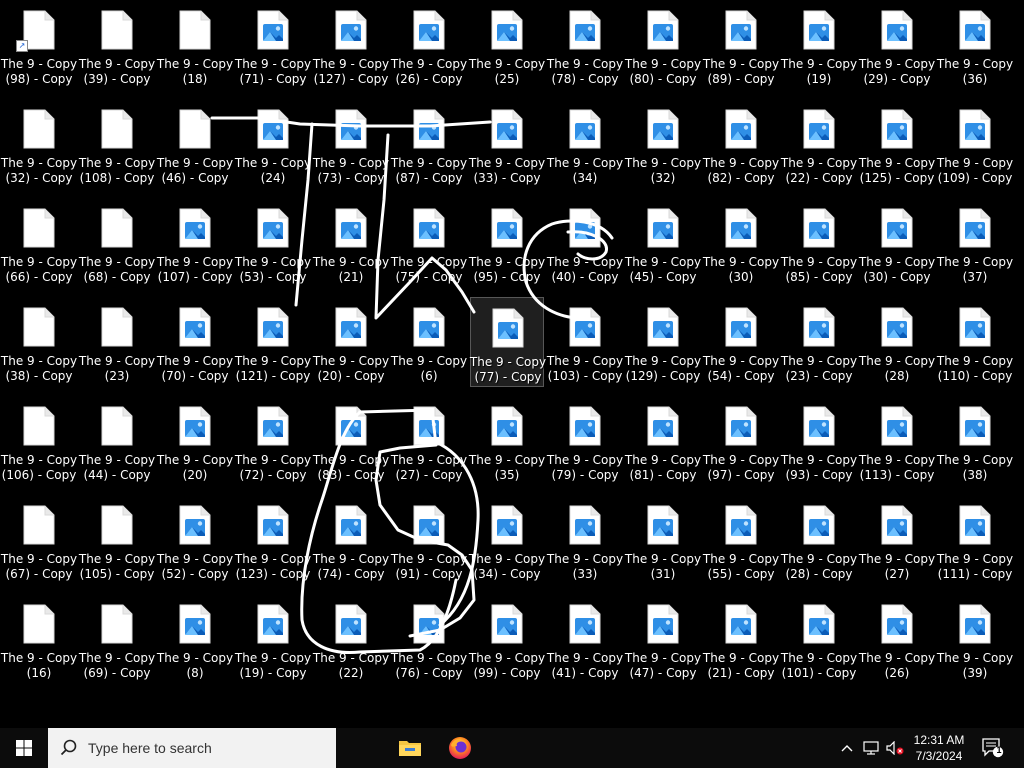 The image size is (1024, 768). I want to click on desktop-file-icon: The 9 - Copy (52) - Copy, so click(195, 540).